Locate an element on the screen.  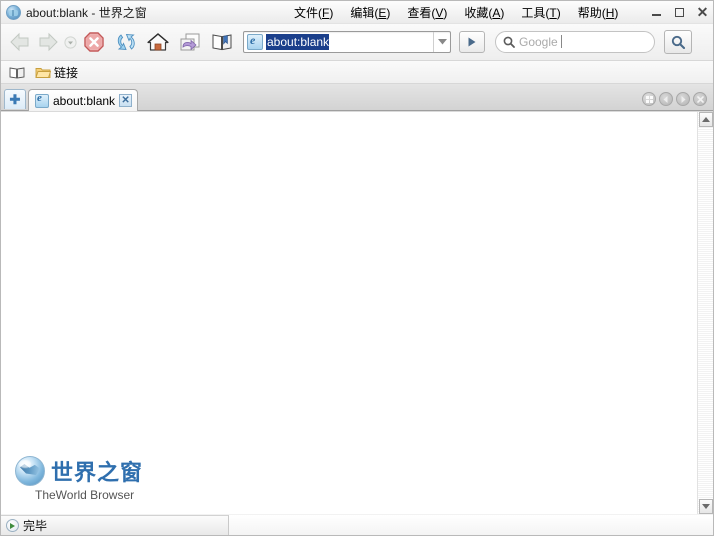
close-tab-button is located at coordinates (700, 99).